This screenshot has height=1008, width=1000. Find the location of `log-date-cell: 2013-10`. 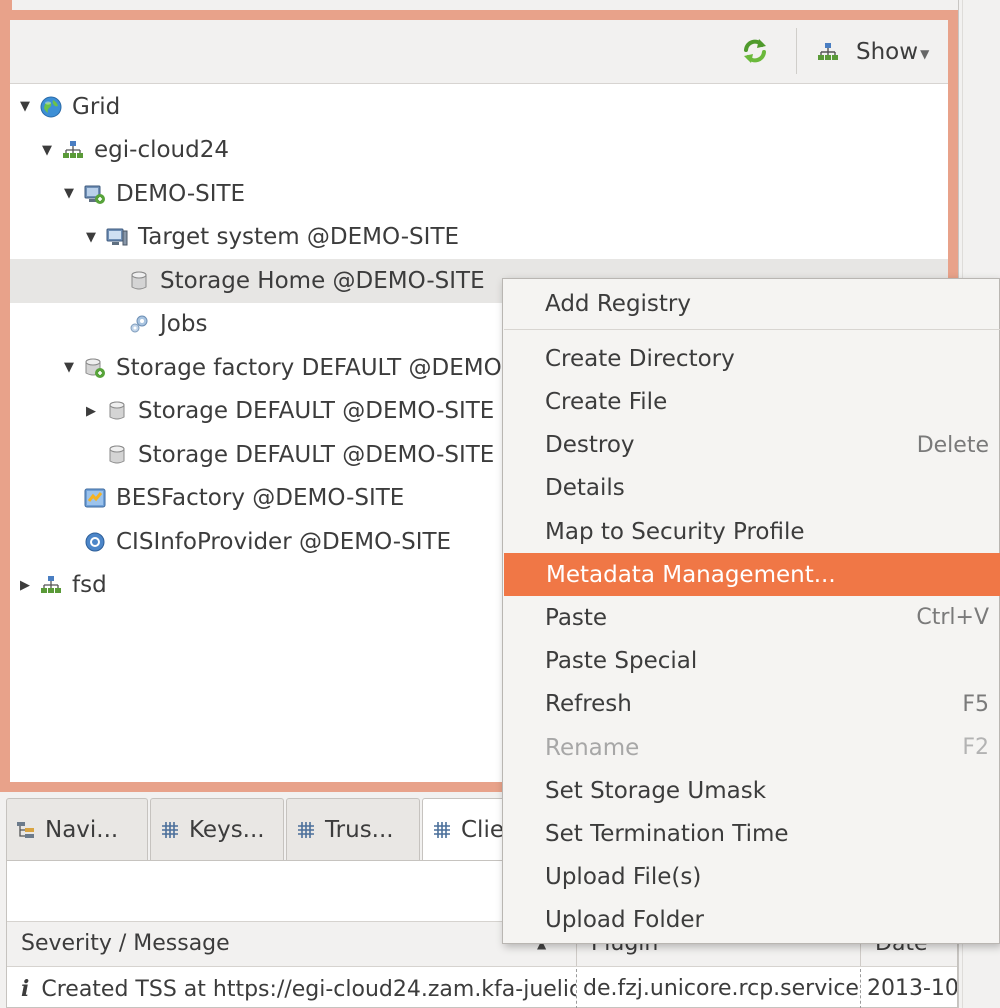

log-date-cell: 2013-10 is located at coordinates (912, 988).